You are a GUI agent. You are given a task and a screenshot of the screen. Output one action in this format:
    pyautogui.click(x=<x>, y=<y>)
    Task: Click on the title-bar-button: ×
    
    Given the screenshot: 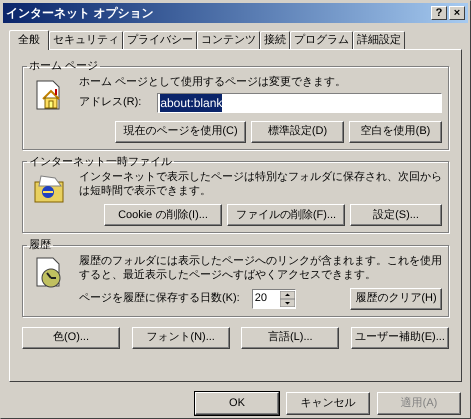 What is the action you would take?
    pyautogui.click(x=457, y=13)
    